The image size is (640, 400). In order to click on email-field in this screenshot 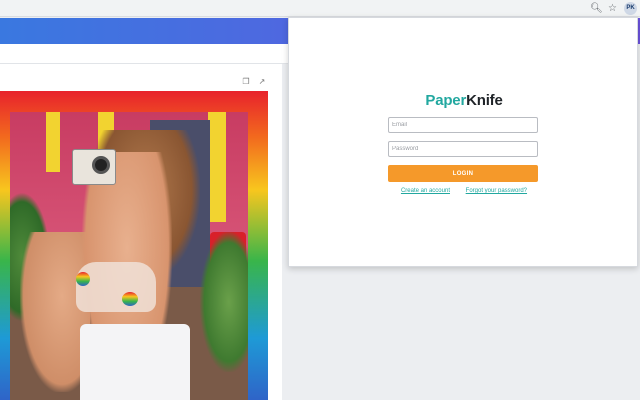, I will do `click(463, 125)`.